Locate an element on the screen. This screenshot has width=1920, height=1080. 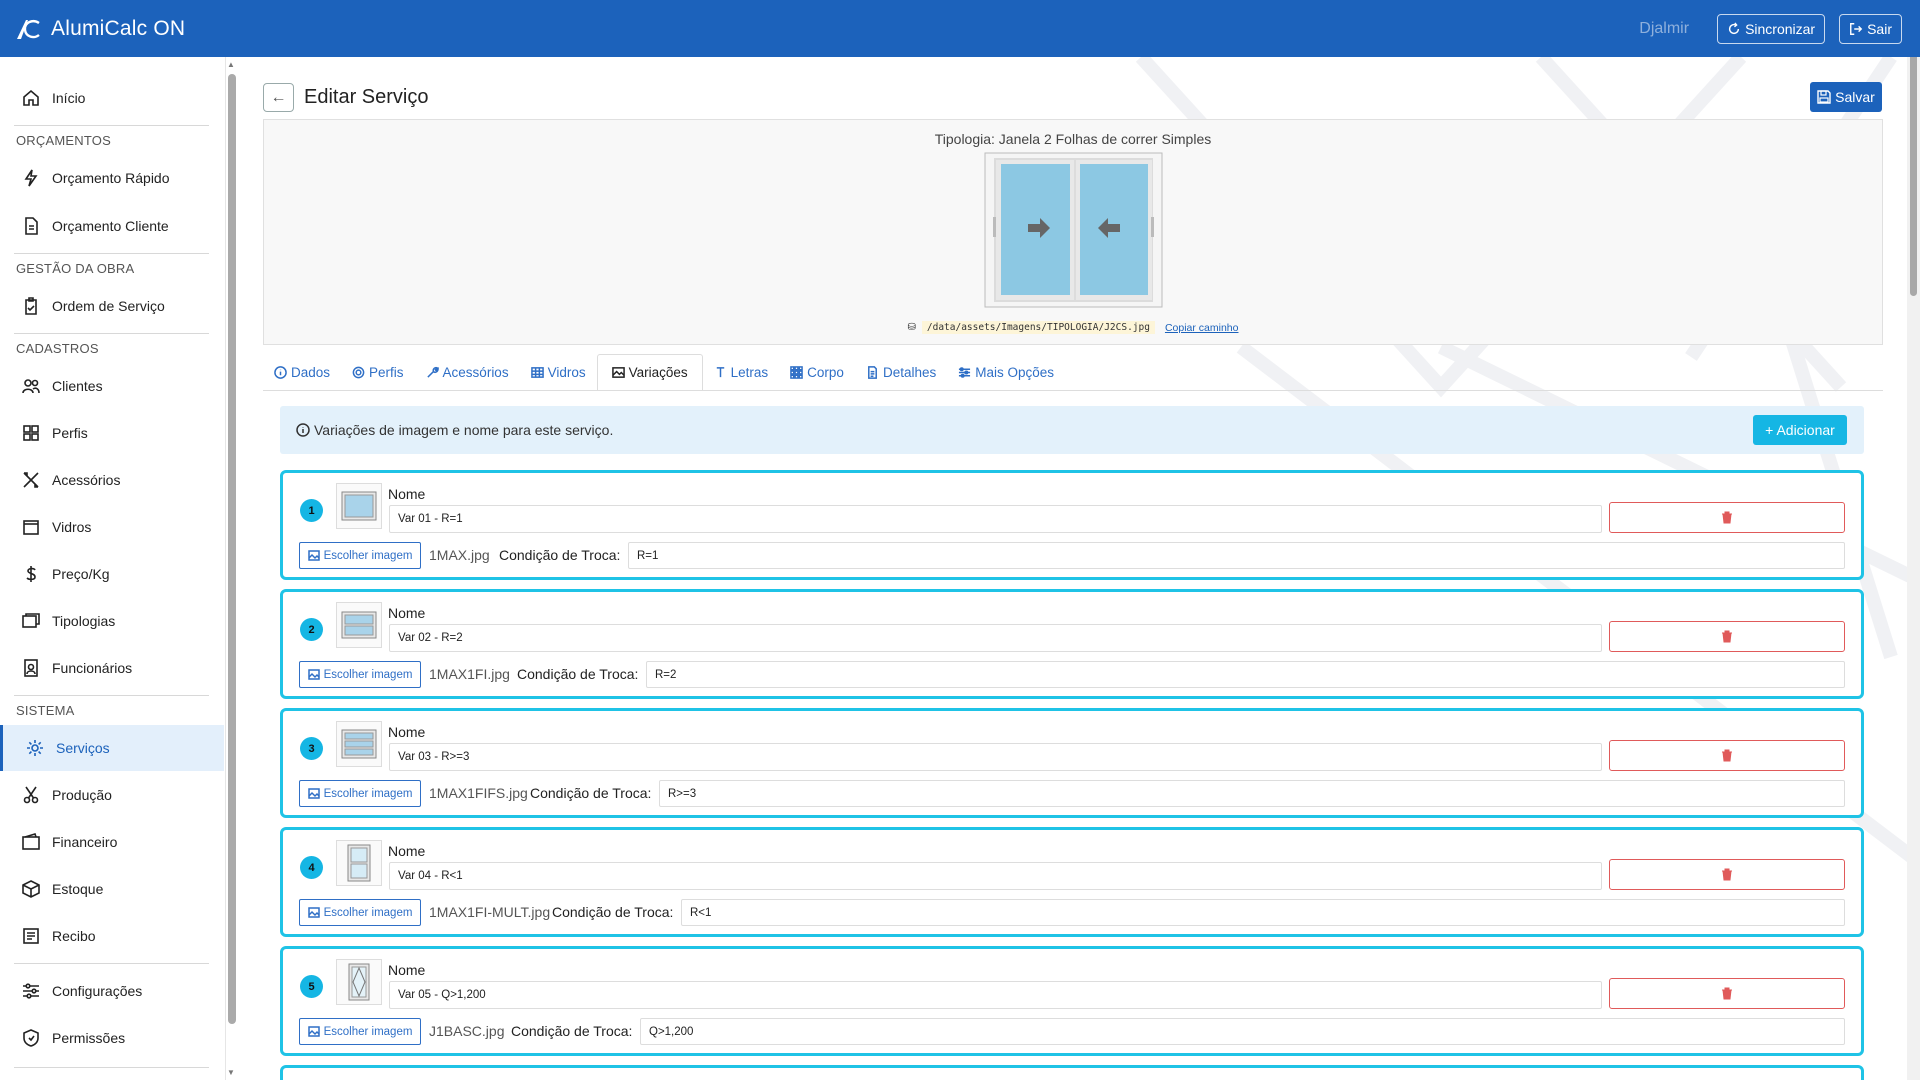
gear-icon is located at coordinates (358, 372).